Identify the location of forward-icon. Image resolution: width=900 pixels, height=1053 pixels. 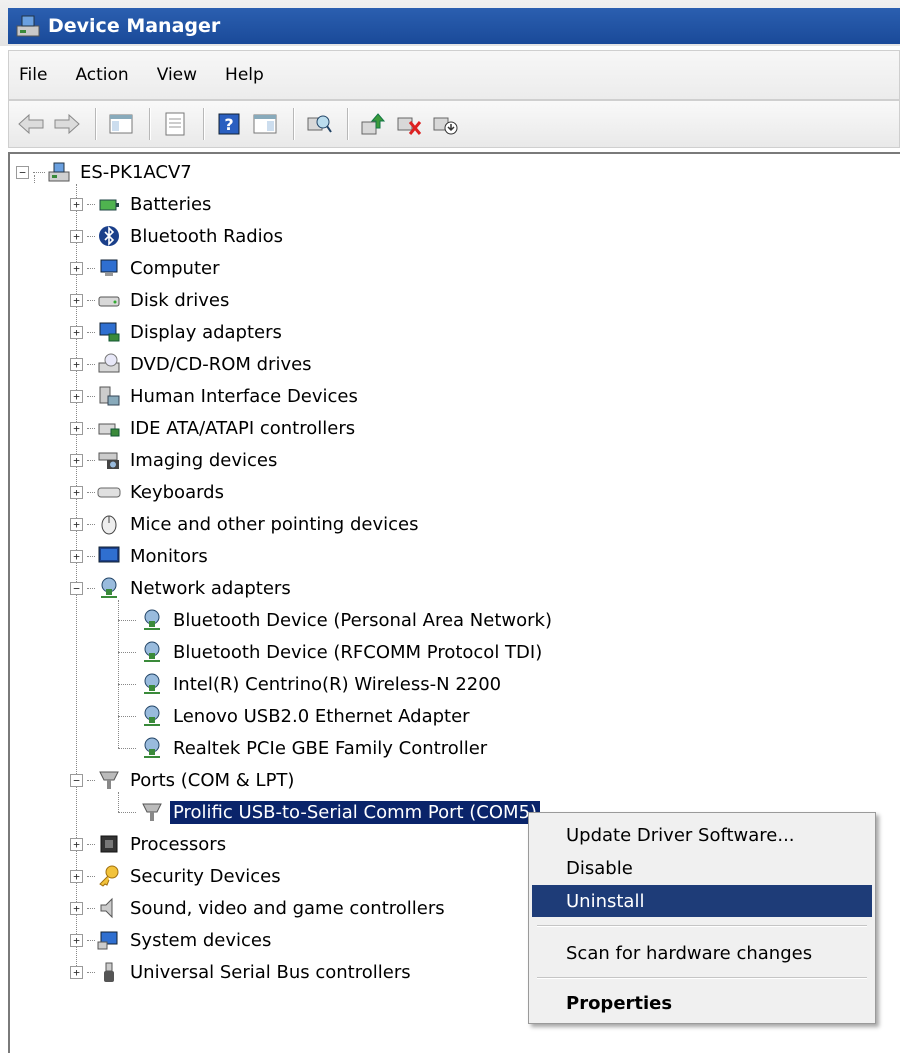
(67, 124).